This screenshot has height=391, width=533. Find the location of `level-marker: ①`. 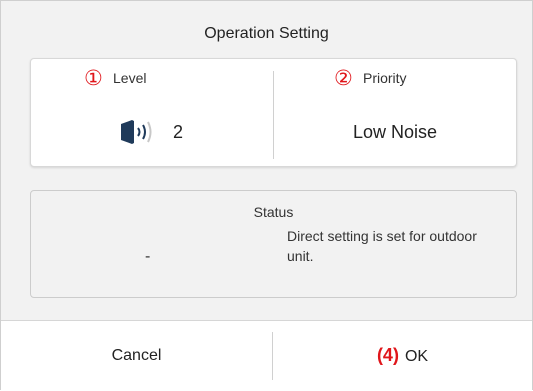

level-marker: ① is located at coordinates (93, 78).